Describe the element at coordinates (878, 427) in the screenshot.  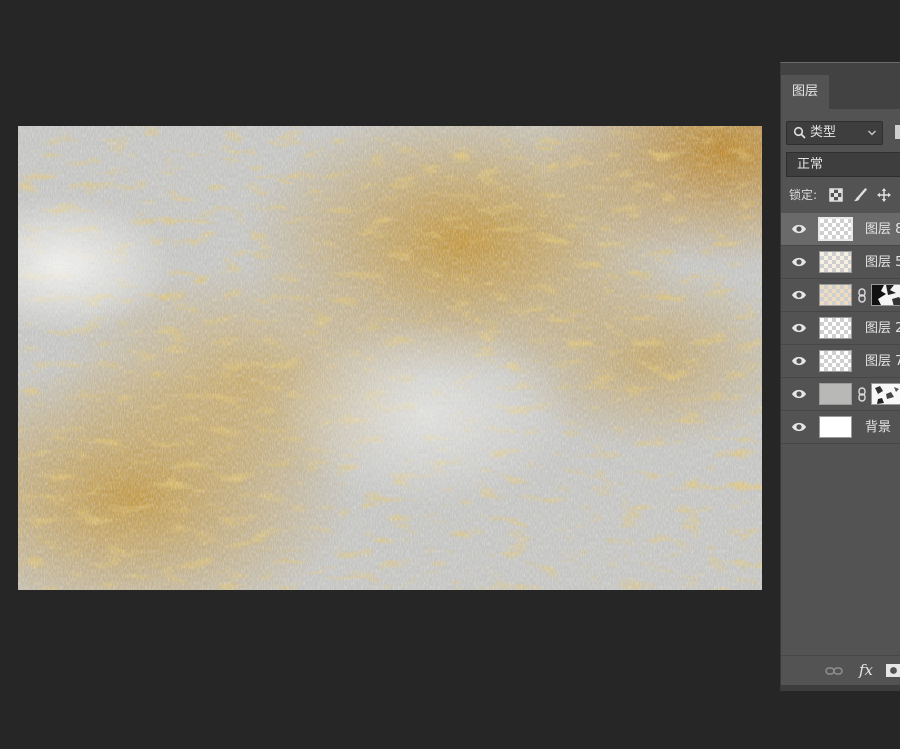
I see `layer-name: 背景` at that location.